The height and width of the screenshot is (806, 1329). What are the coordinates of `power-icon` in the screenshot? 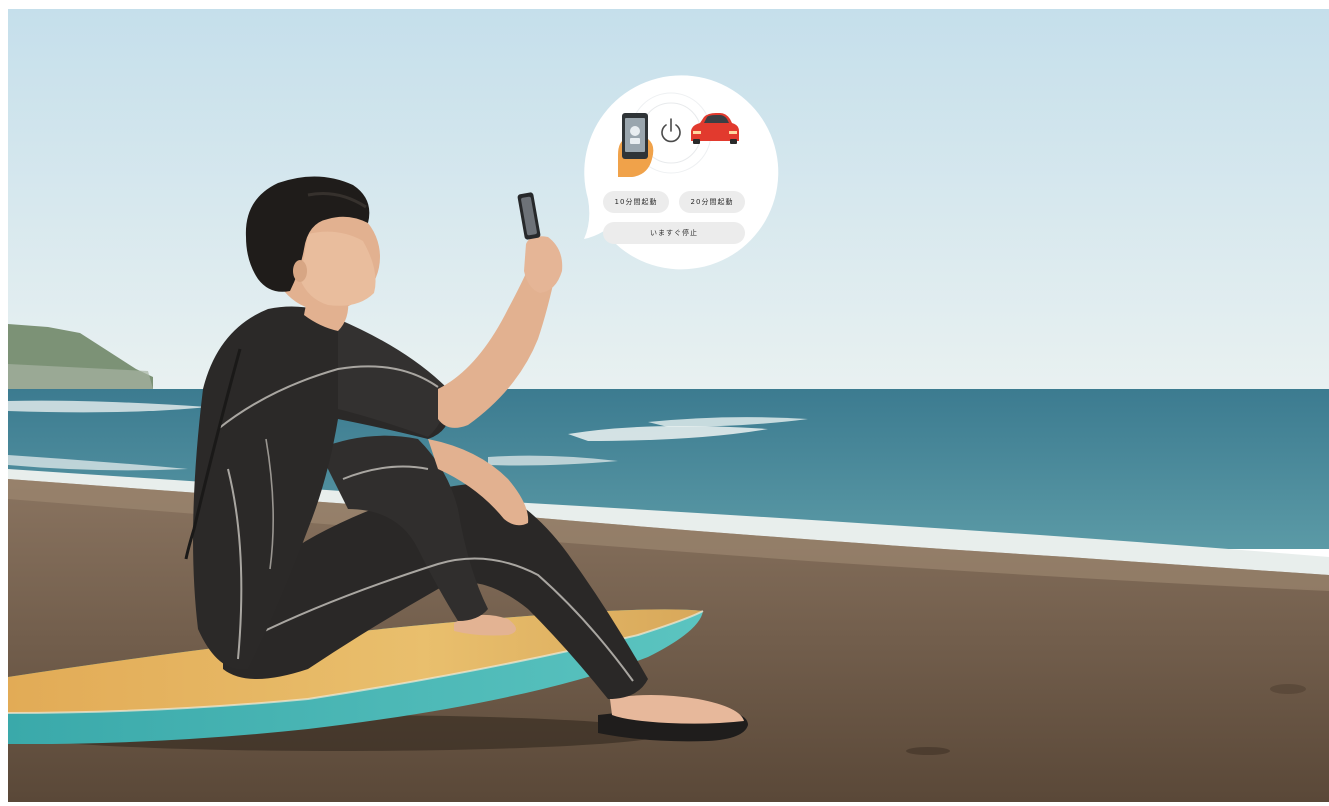 It's located at (671, 130).